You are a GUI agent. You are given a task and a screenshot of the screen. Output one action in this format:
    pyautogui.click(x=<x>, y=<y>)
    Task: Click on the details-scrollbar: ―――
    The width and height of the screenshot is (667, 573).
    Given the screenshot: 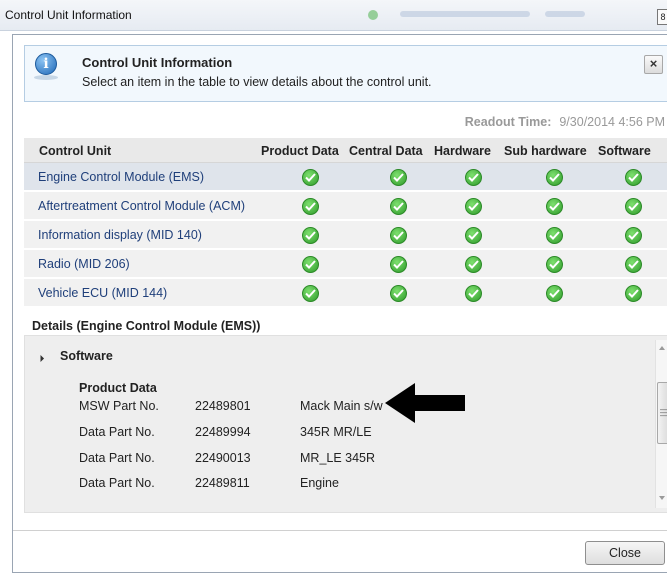 What is the action you would take?
    pyautogui.click(x=661, y=424)
    